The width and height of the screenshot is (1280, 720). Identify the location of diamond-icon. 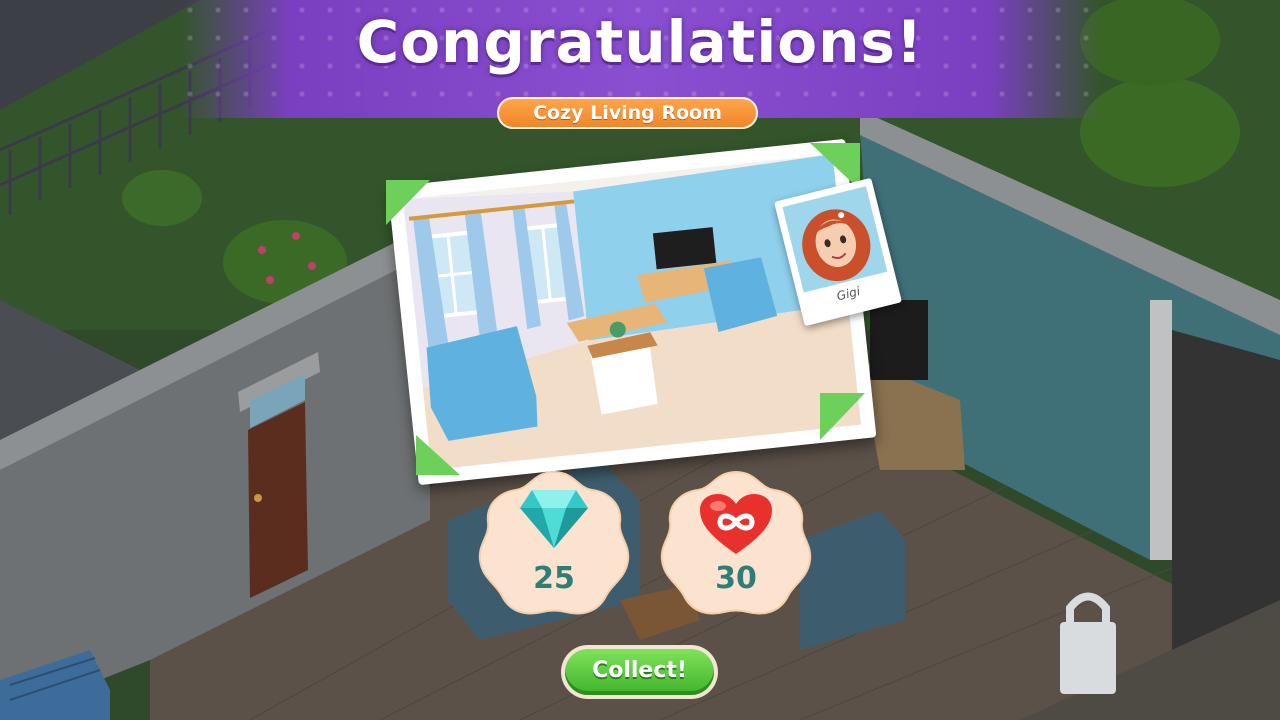
(554, 519).